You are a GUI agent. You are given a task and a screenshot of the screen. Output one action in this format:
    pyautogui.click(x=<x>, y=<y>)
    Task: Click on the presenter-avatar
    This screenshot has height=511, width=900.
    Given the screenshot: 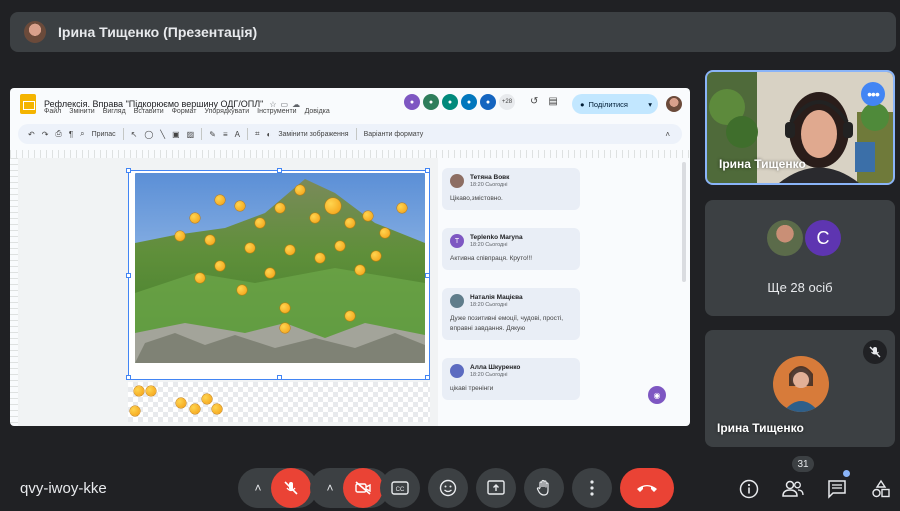 What is the action you would take?
    pyautogui.click(x=35, y=32)
    